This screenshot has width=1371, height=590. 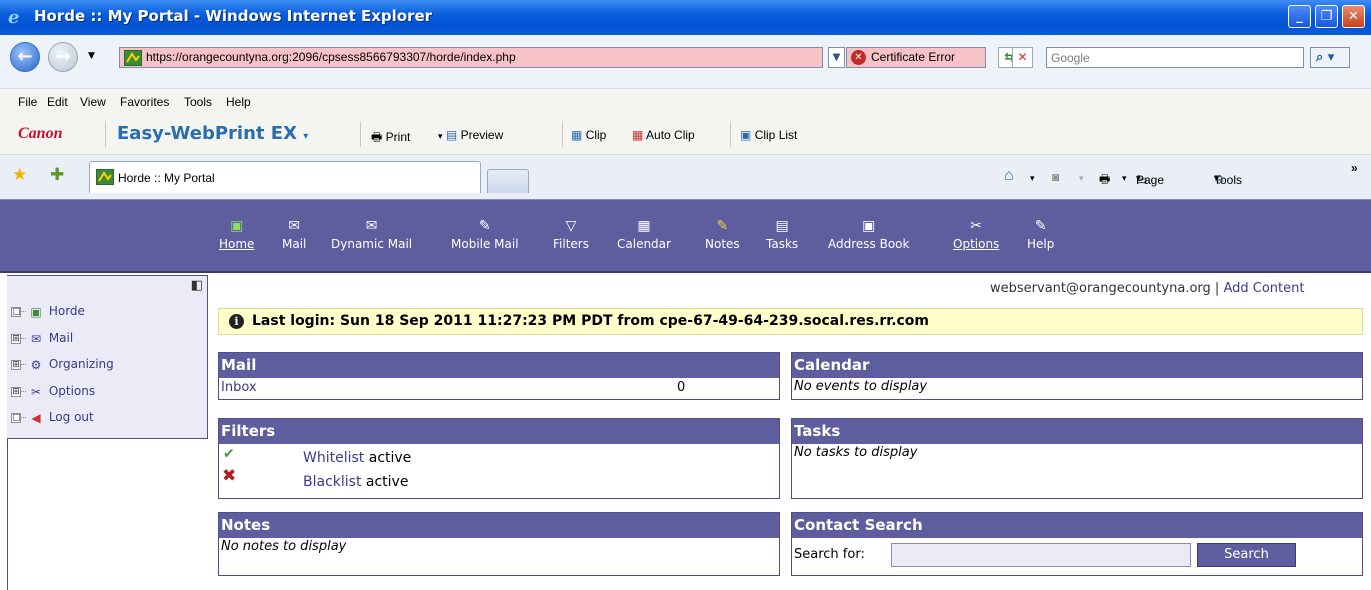 I want to click on new-tab-button, so click(x=508, y=181).